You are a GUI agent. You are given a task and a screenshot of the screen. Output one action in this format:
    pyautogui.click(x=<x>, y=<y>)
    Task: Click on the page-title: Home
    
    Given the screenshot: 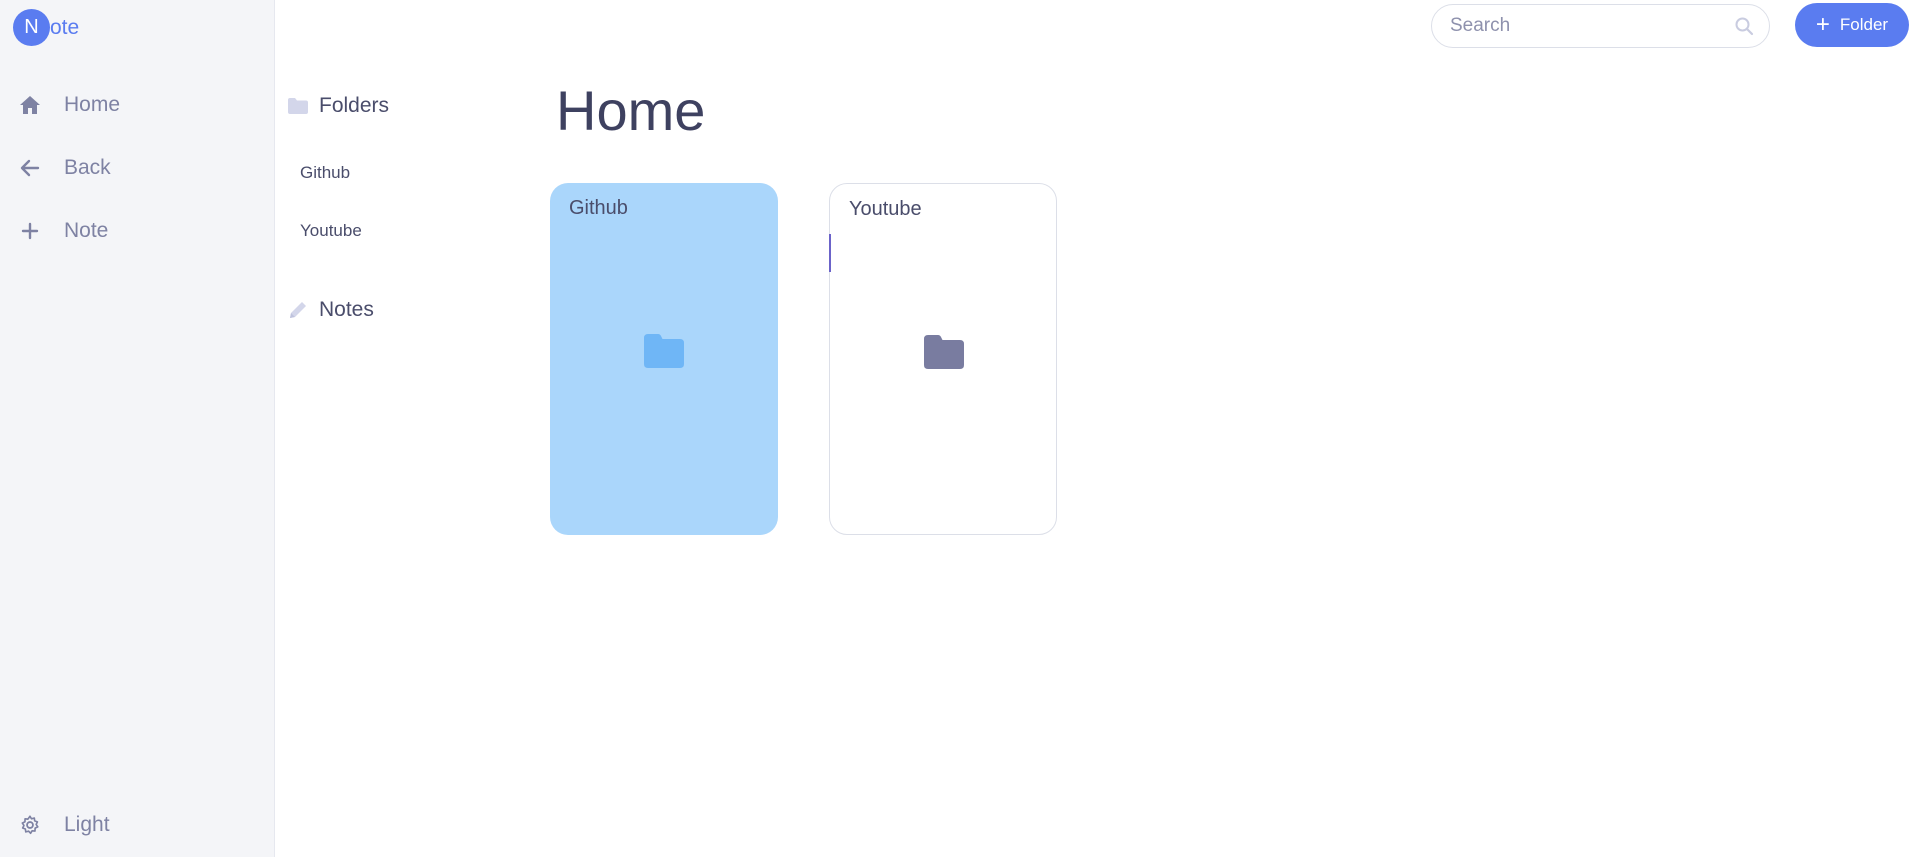 What is the action you would take?
    pyautogui.click(x=631, y=110)
    